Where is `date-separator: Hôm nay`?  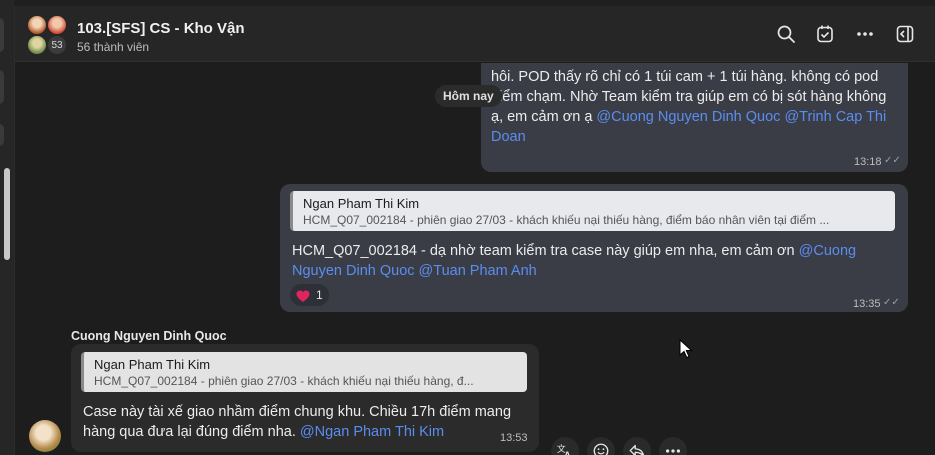
date-separator: Hôm nay is located at coordinates (468, 96).